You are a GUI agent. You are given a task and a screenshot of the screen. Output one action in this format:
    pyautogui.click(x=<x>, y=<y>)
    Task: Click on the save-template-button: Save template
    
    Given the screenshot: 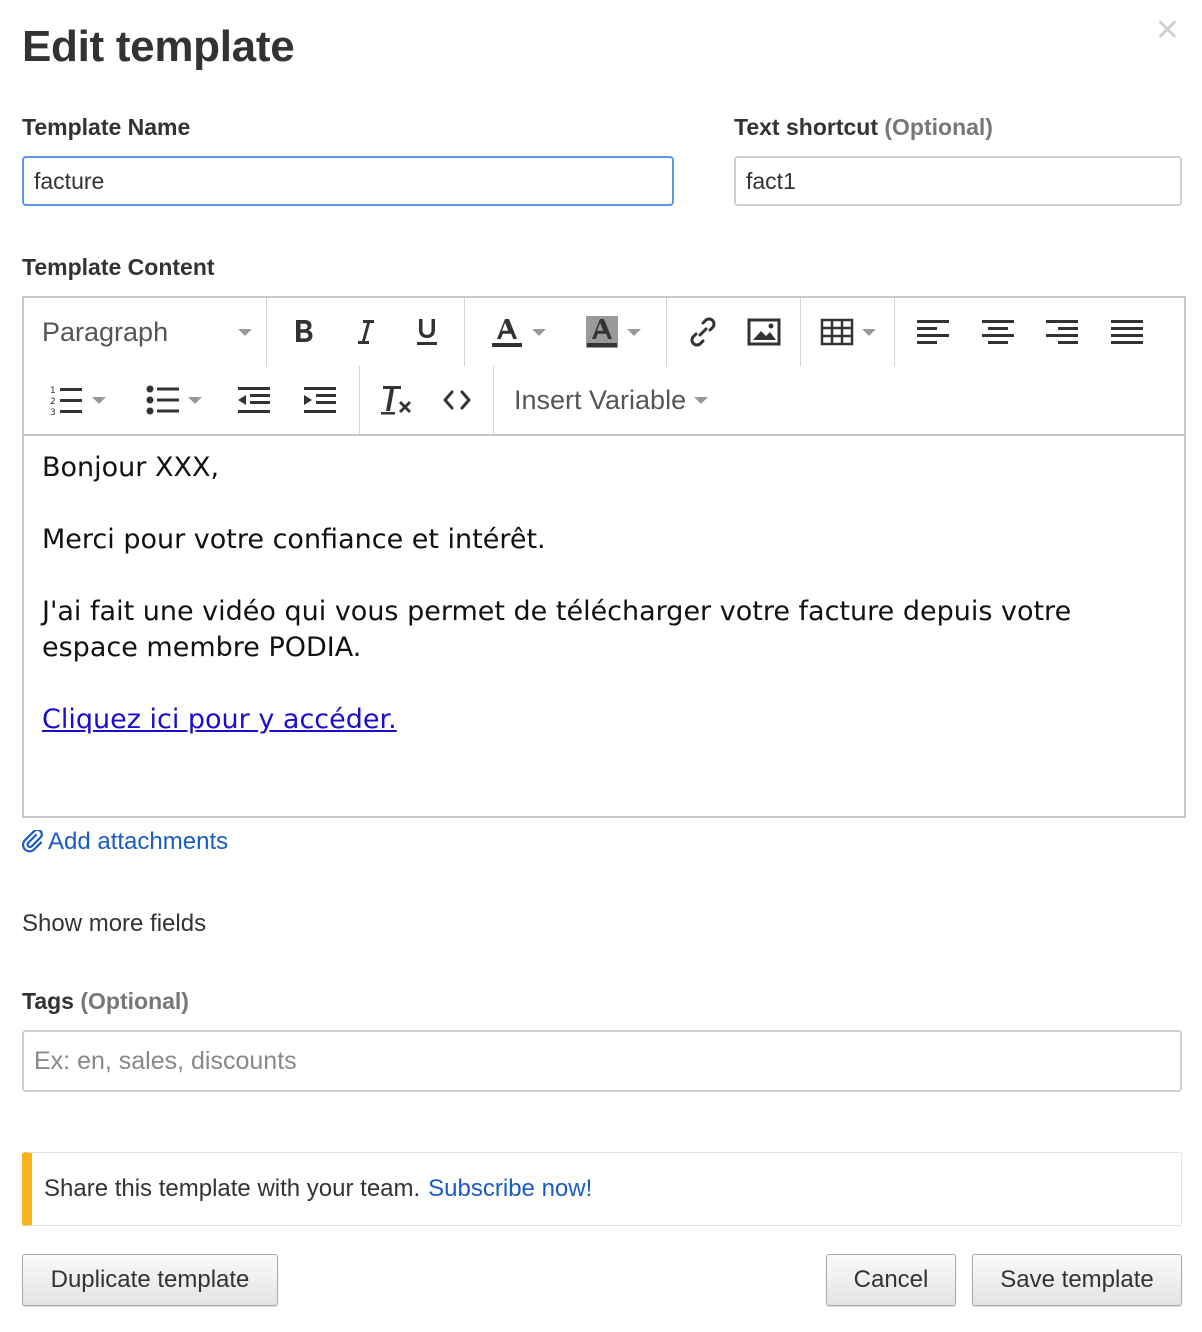 What is the action you would take?
    pyautogui.click(x=1077, y=1280)
    